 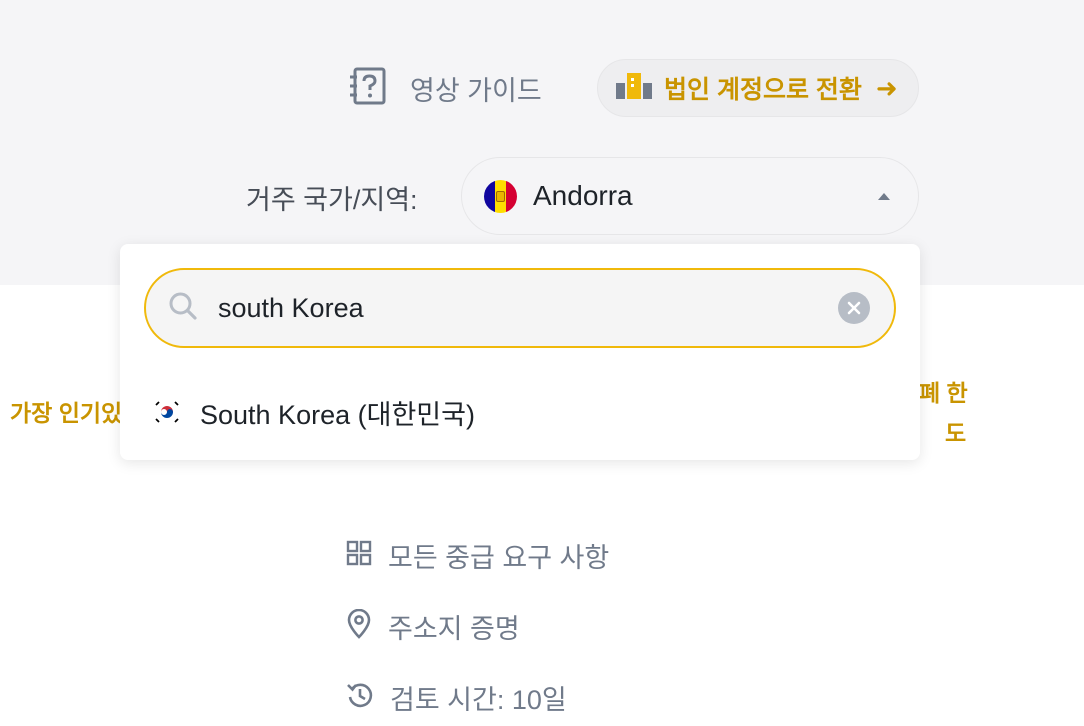 I want to click on close-icon, so click(x=854, y=308).